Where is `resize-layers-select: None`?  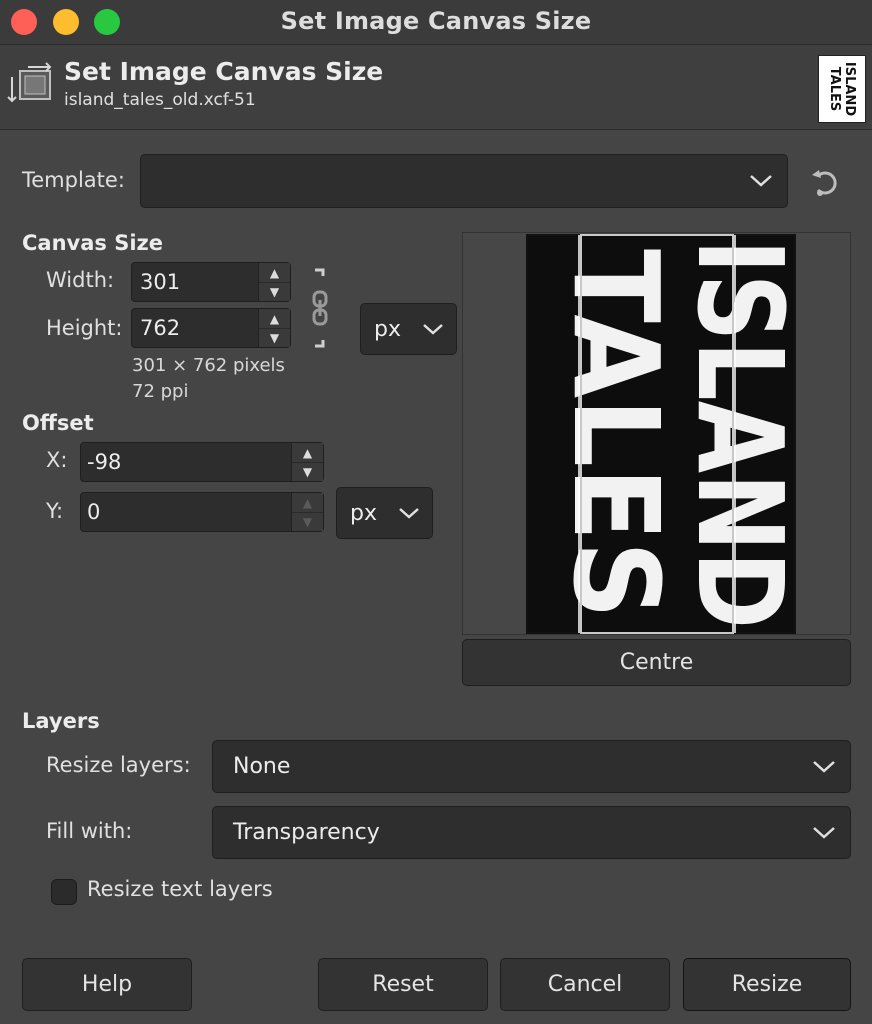
resize-layers-select: None is located at coordinates (531, 766).